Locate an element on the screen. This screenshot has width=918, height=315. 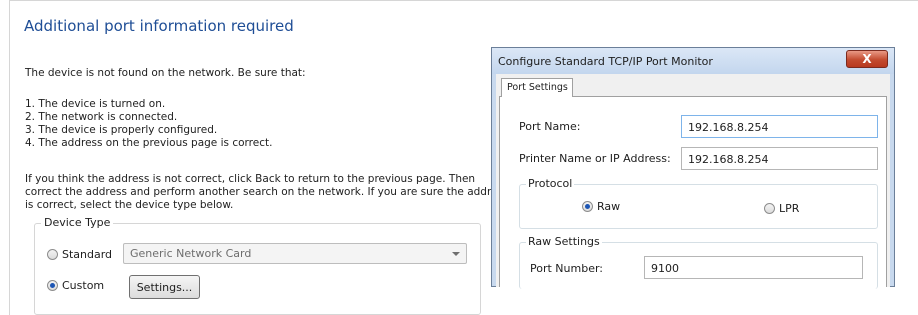
printer-address-label: Printer Name or IP Address: is located at coordinates (595, 158).